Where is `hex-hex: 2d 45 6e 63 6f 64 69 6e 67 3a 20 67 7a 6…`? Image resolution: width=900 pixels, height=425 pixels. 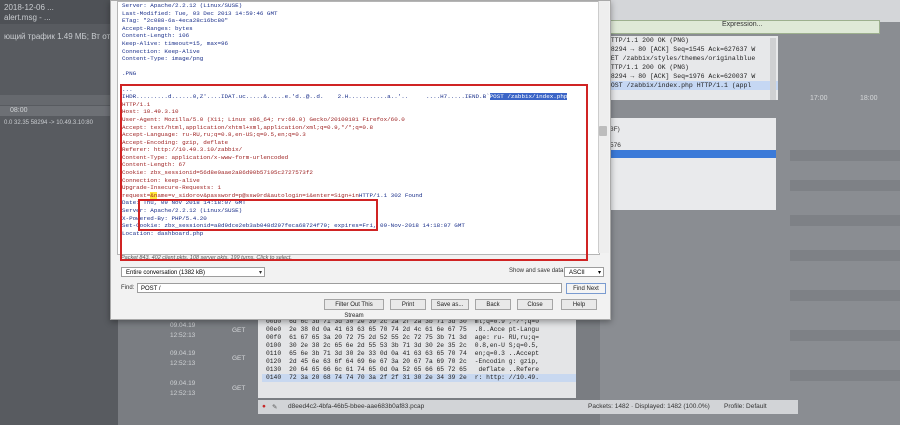 hex-hex: 2d 45 6e 63 6f 64 69 6e 67 3a 20 67 7a 6… is located at coordinates (378, 361).